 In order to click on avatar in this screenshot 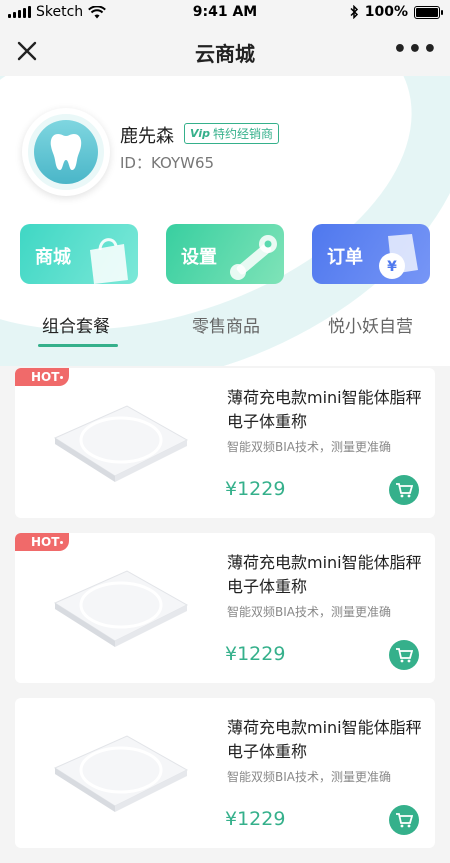, I will do `click(66, 152)`.